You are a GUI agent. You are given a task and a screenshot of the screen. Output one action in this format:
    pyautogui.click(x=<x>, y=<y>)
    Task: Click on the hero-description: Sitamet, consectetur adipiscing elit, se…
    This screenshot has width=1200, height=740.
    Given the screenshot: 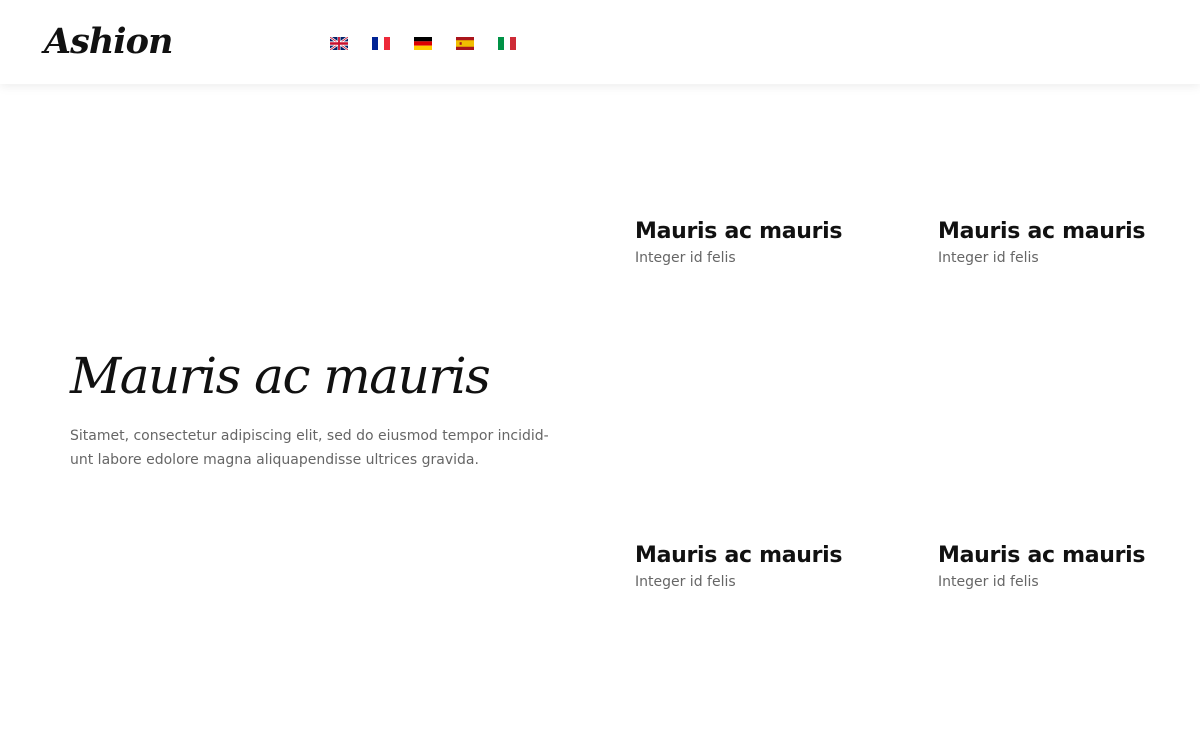 What is the action you would take?
    pyautogui.click(x=309, y=448)
    